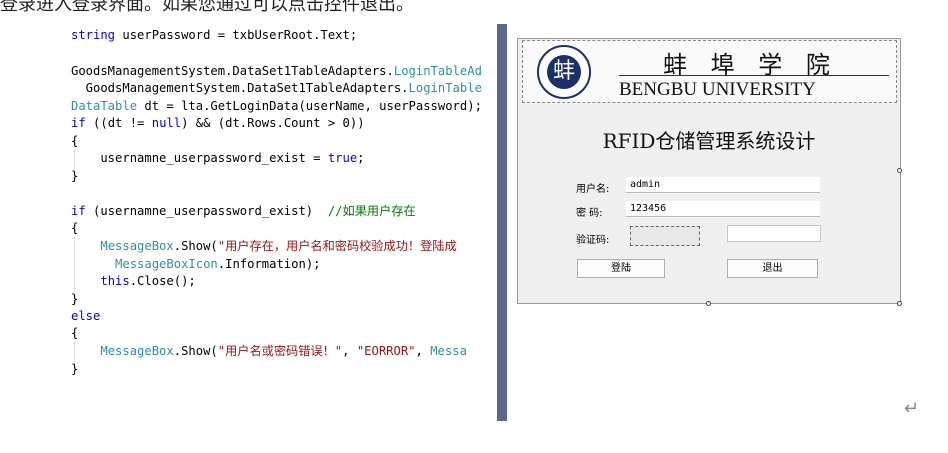 The height and width of the screenshot is (453, 948). I want to click on school-name-en: BENGBU UNIVERSITY, so click(717, 89).